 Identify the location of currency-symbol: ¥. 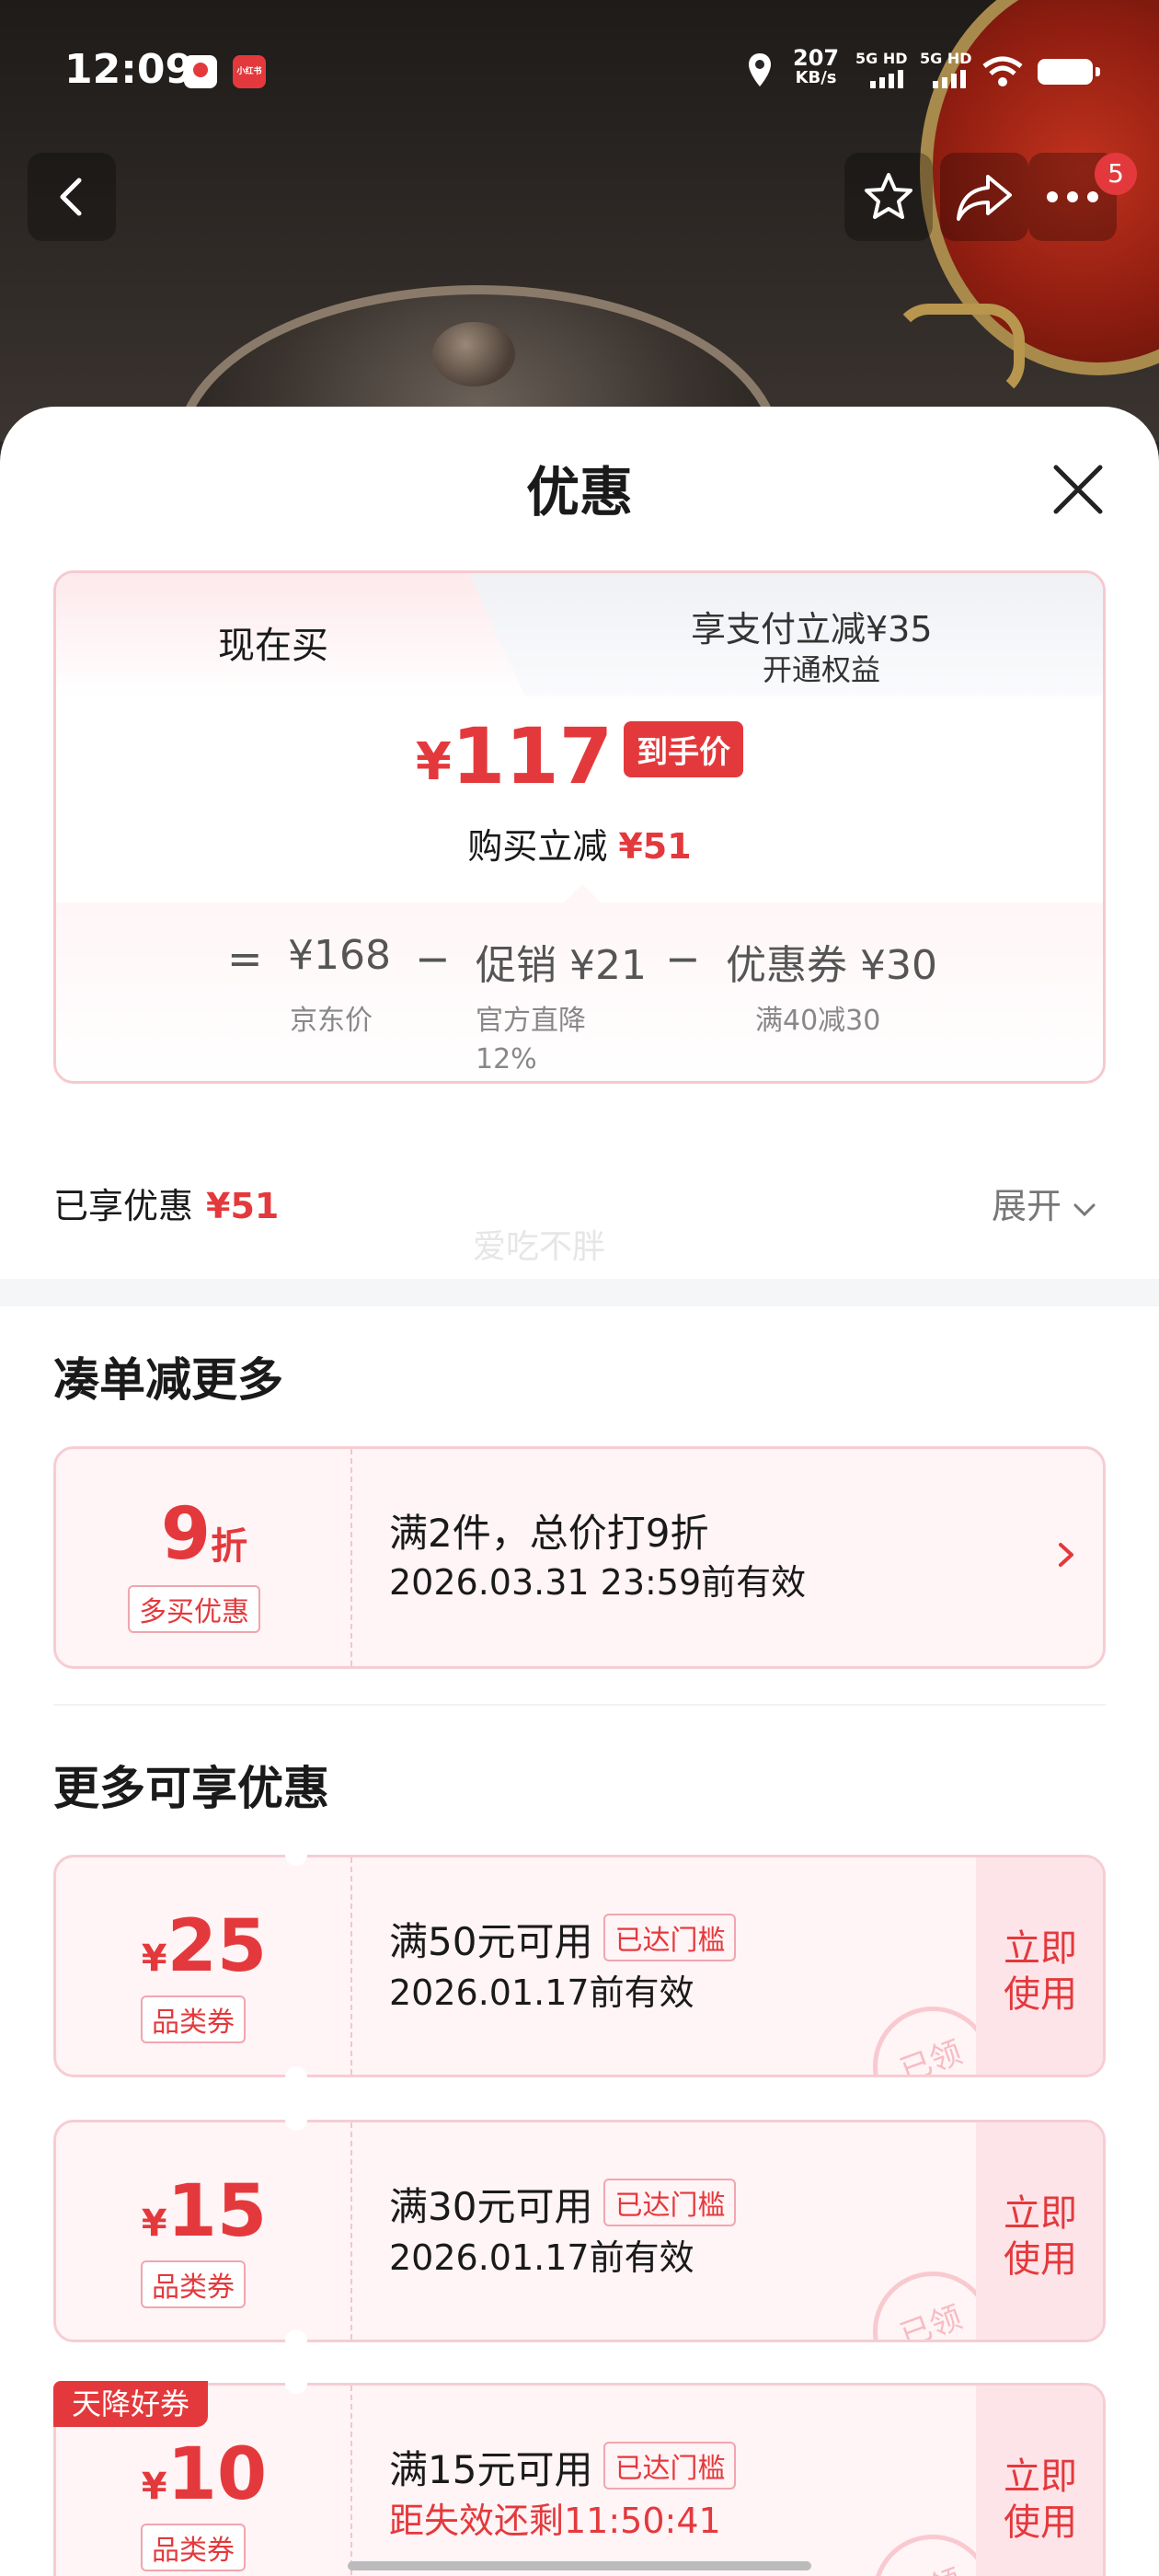
(433, 762).